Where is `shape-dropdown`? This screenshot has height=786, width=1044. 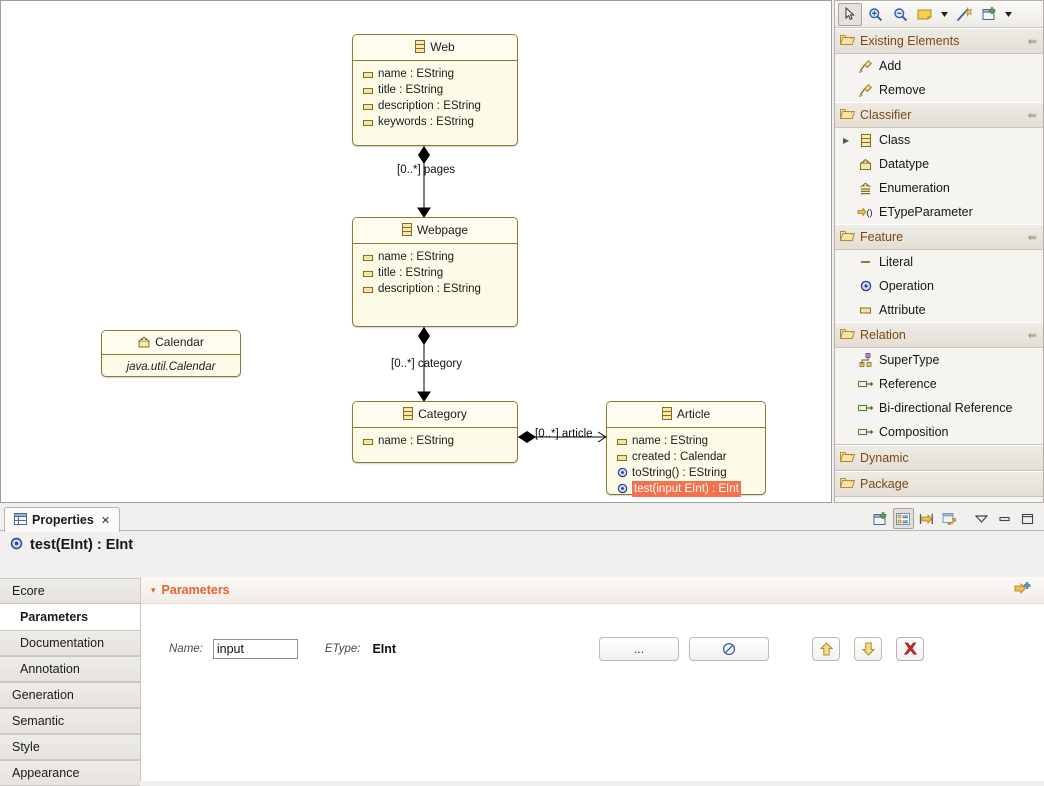 shape-dropdown is located at coordinates (1008, 14).